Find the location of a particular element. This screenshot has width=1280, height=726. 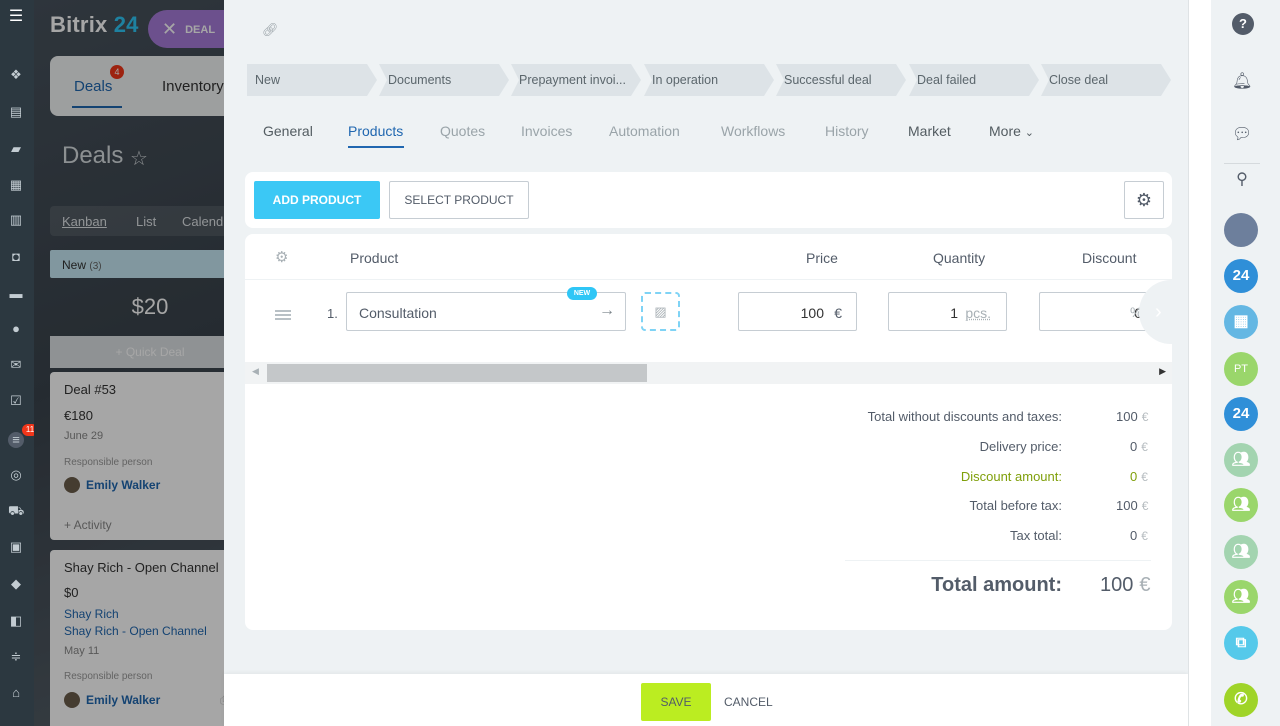

contact-card-icon: ▣ is located at coordinates (16, 547).